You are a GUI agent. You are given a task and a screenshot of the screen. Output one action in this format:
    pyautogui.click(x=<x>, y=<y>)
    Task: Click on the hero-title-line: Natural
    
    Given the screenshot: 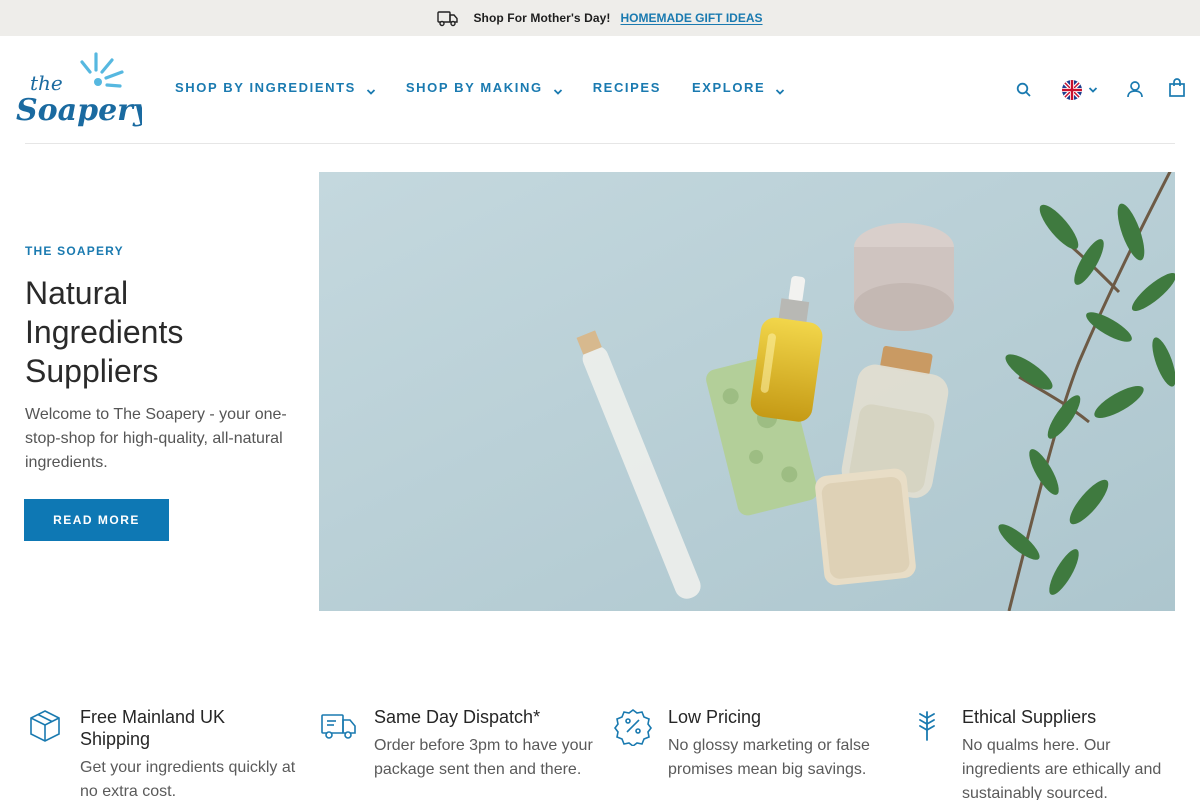 What is the action you would take?
    pyautogui.click(x=77, y=293)
    